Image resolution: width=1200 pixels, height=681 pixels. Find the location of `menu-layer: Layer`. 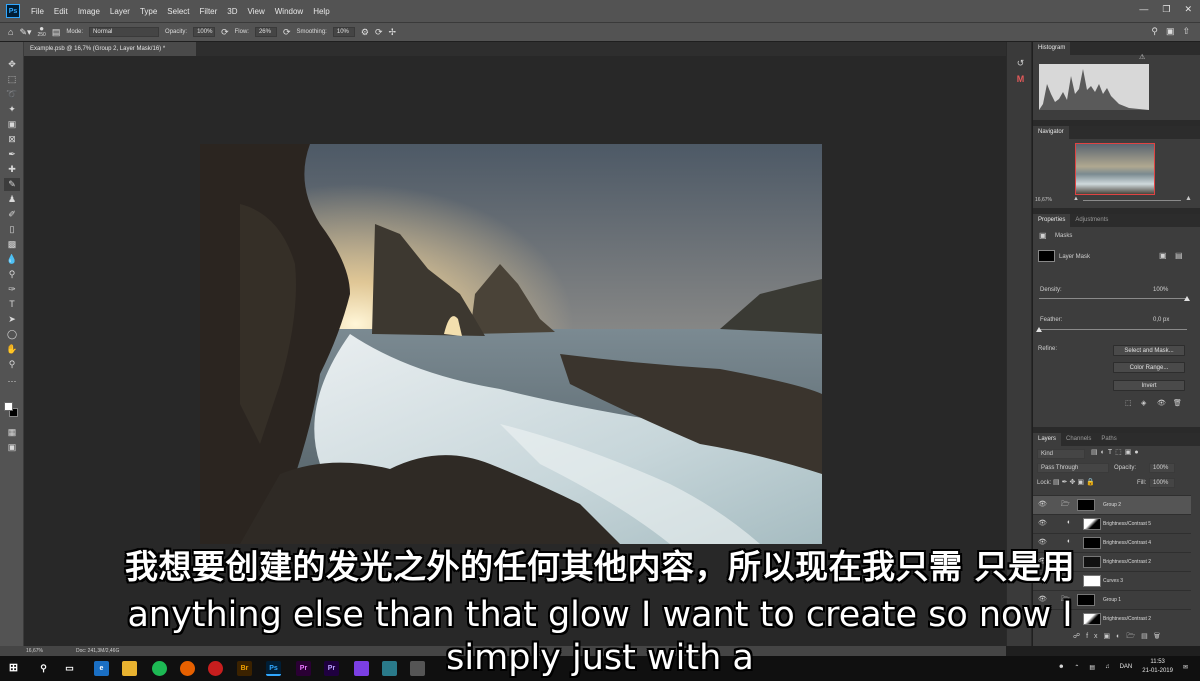

menu-layer: Layer is located at coordinates (120, 11).